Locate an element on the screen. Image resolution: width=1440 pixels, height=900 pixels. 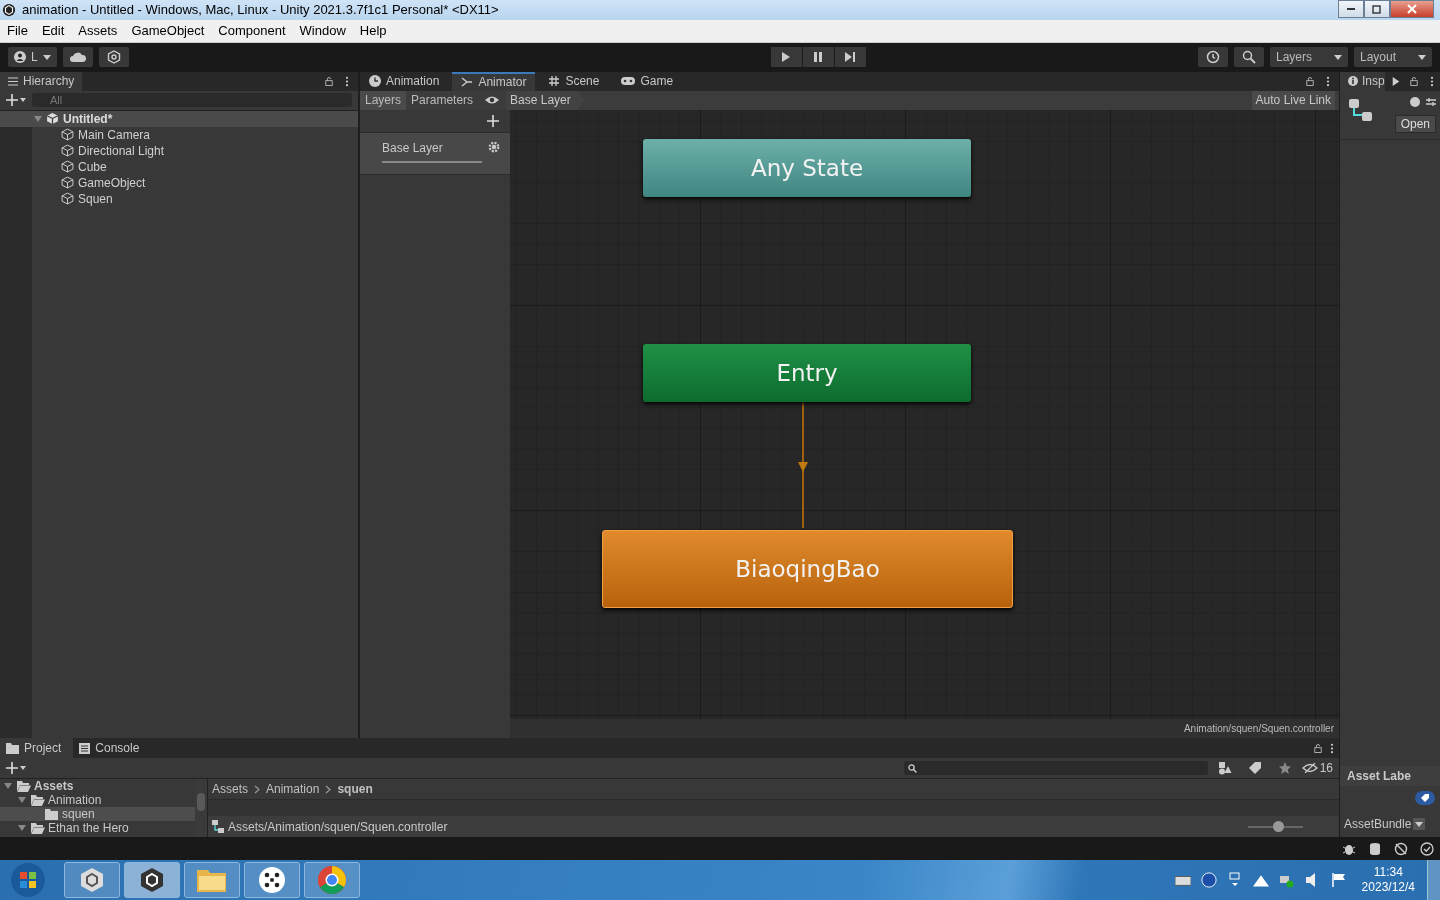
account-dropdown: L is located at coordinates (32, 57).